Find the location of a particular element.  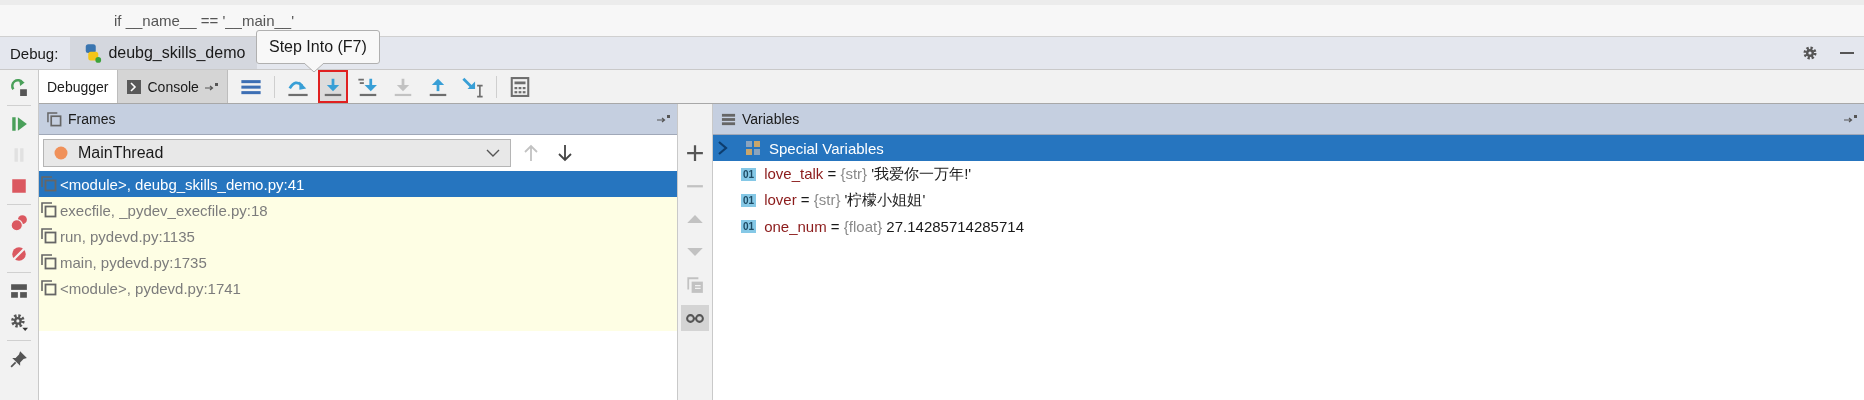

run-to-cursor-icon is located at coordinates (472, 86).